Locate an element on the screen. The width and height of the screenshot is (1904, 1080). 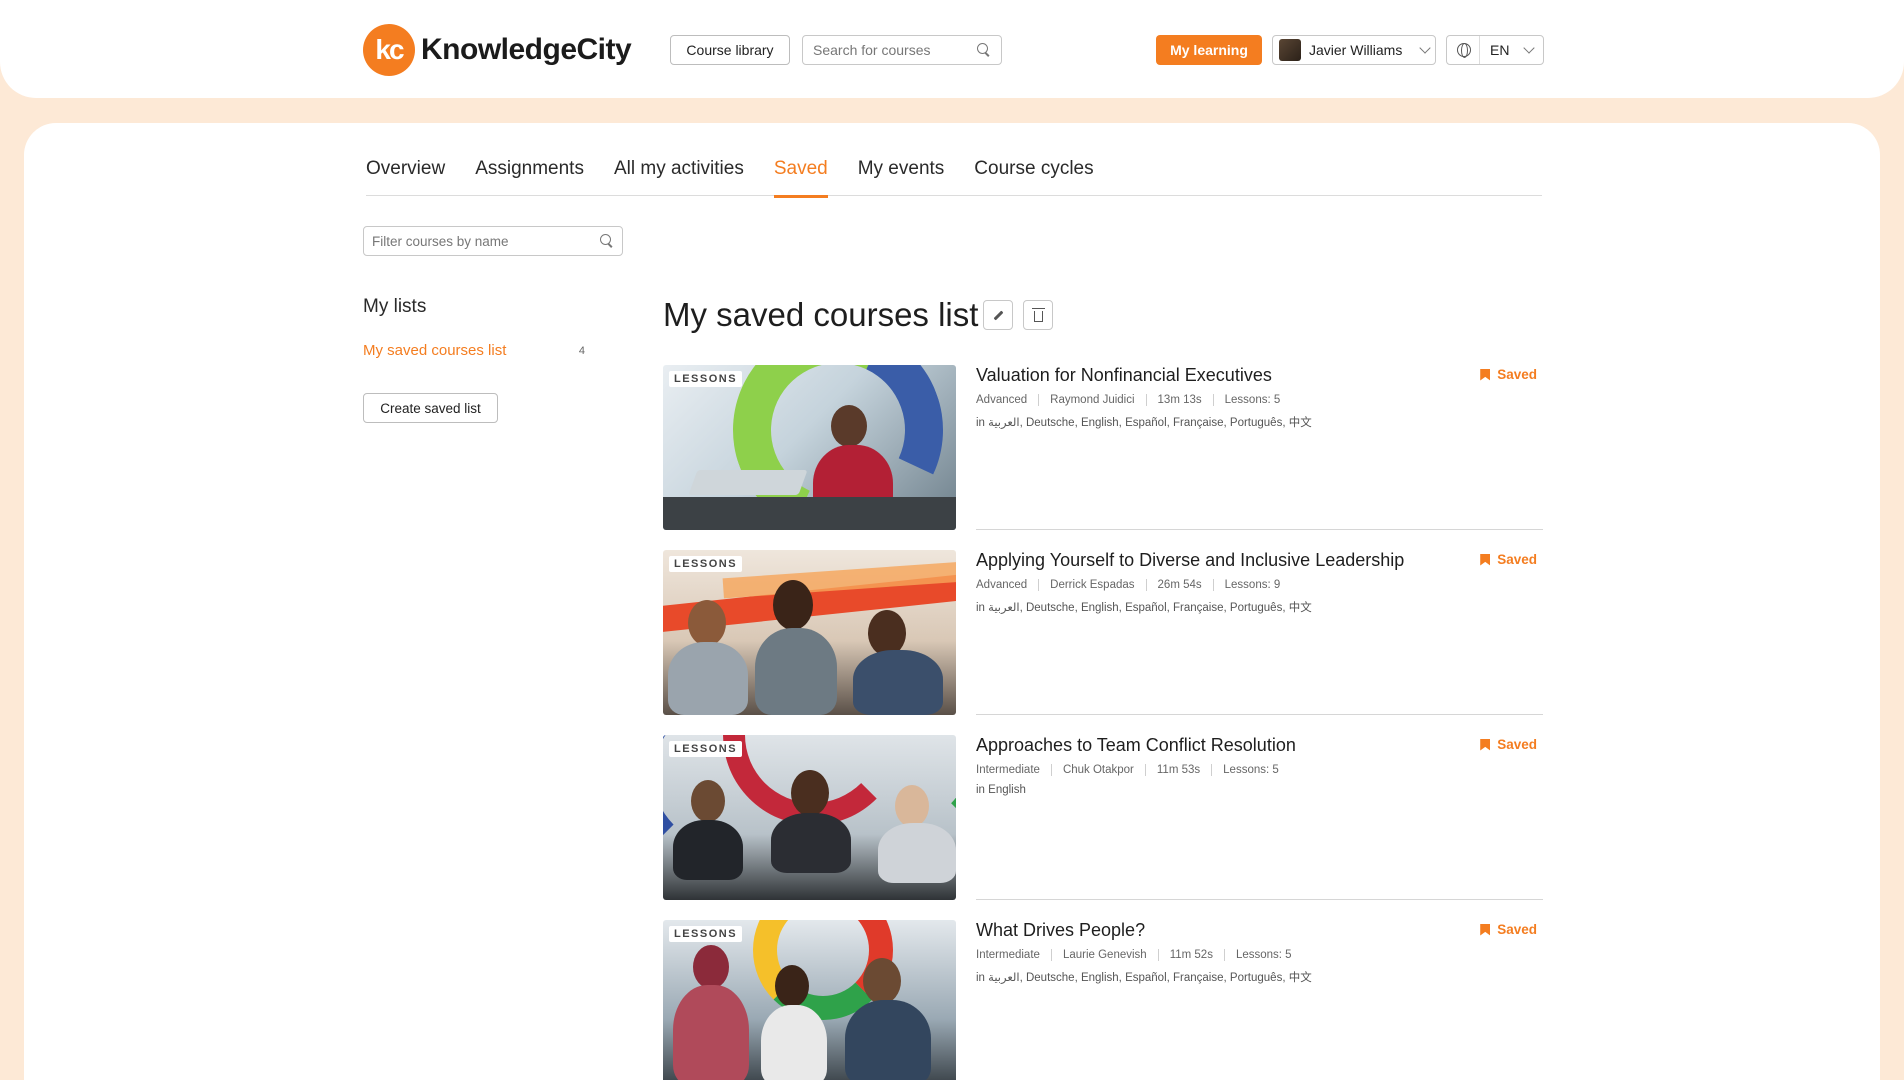
course-library-button: Course library is located at coordinates (730, 50).